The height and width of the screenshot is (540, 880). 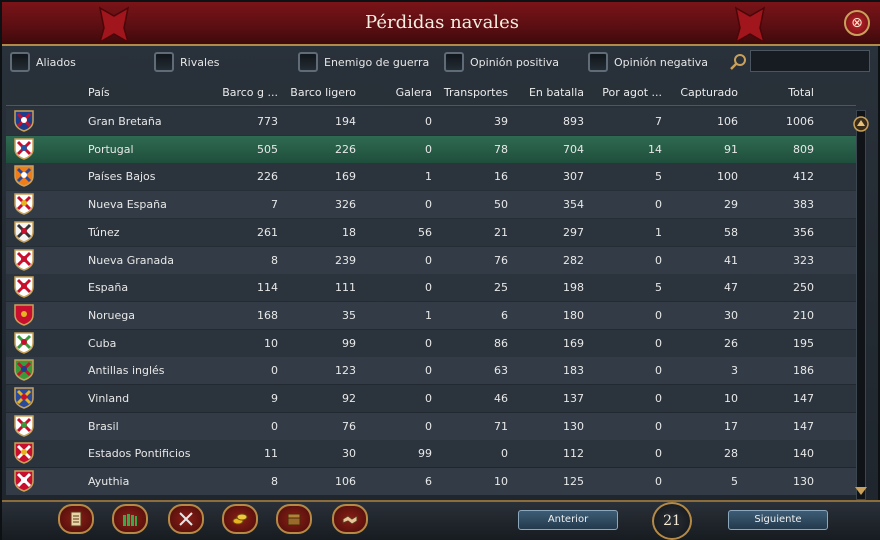 I want to click on column-header-galley: Galera, so click(x=397, y=92).